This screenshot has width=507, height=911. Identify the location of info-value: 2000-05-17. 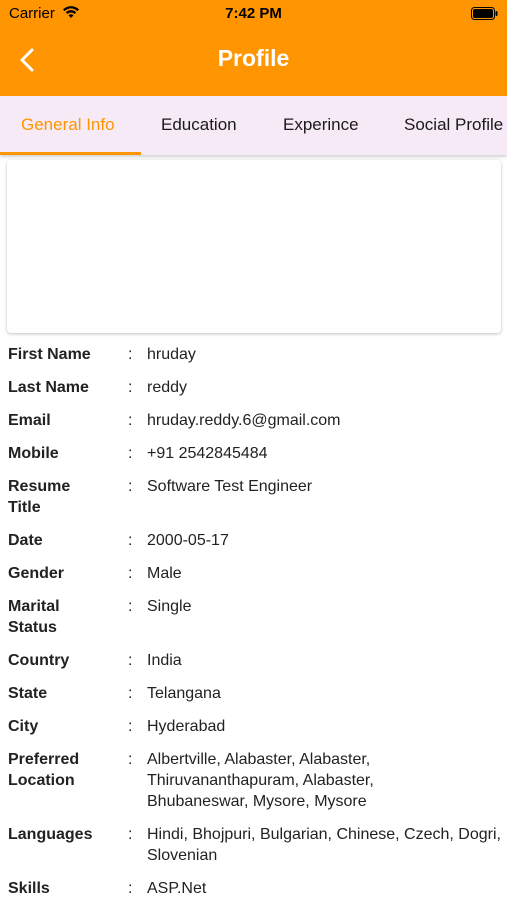
(188, 540).